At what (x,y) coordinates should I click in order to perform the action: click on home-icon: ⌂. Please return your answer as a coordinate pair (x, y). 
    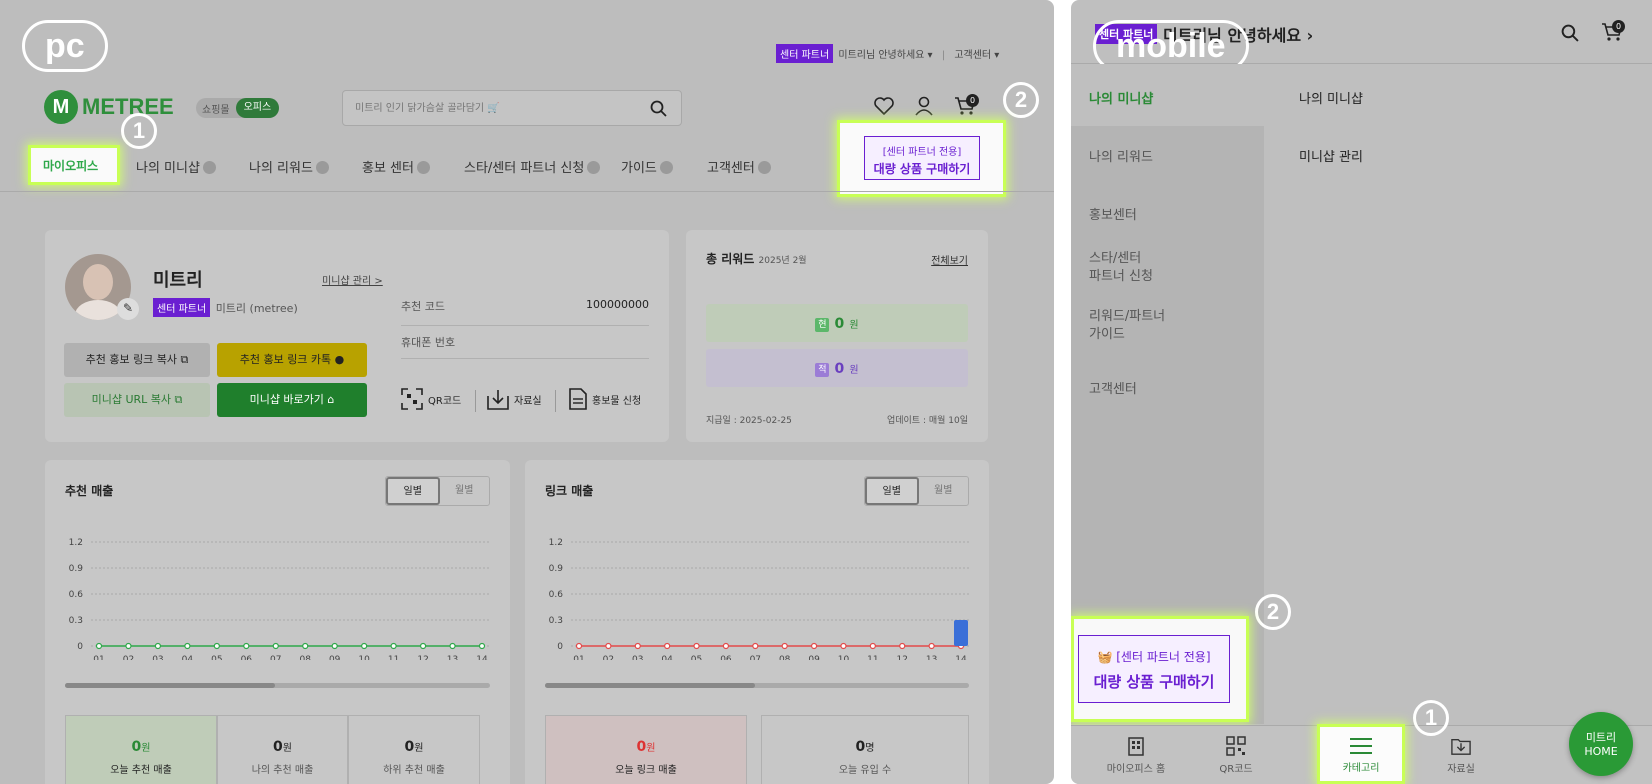
    Looking at the image, I should click on (331, 399).